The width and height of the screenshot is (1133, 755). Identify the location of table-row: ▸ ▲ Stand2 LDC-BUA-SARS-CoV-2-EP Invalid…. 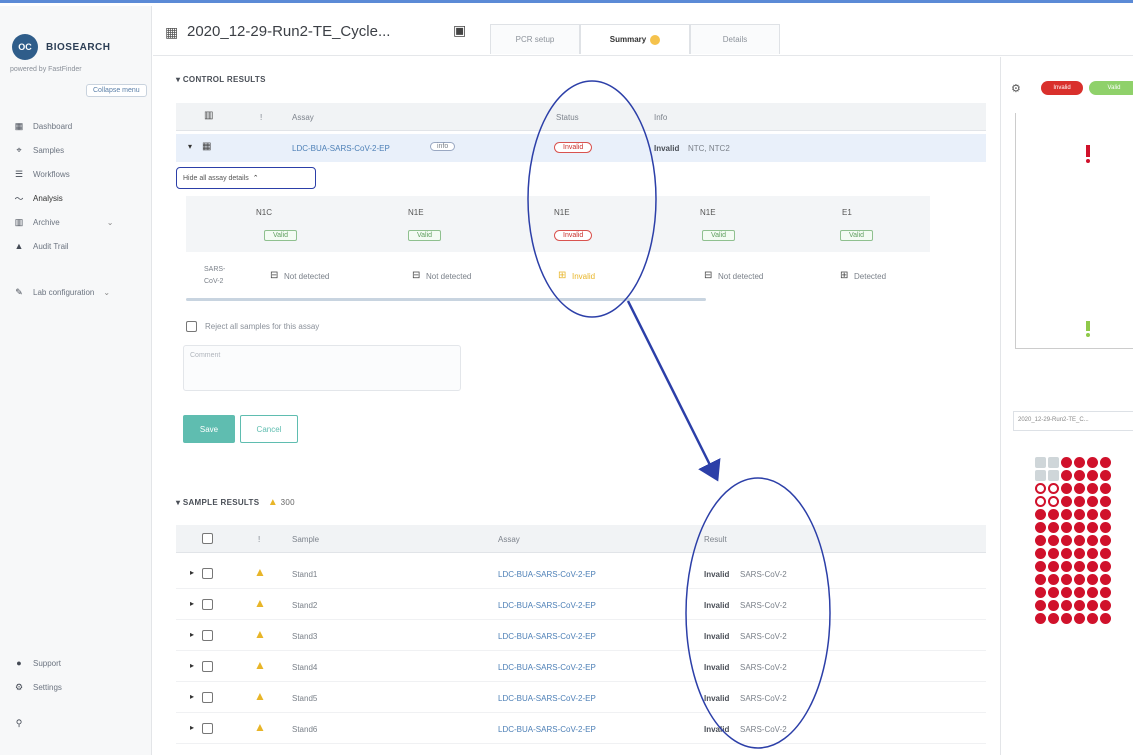
(581, 605).